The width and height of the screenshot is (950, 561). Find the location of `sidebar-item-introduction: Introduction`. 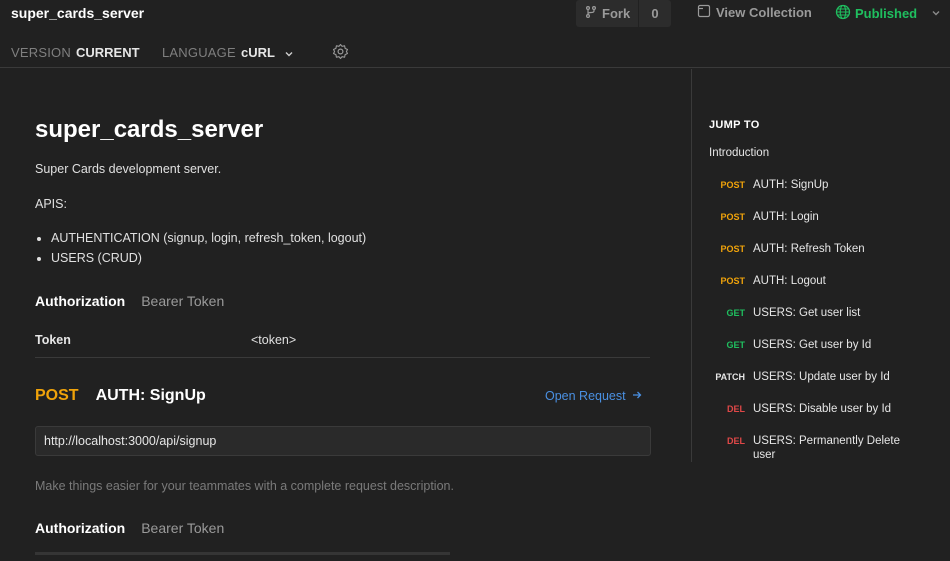

sidebar-item-introduction: Introduction is located at coordinates (739, 153).